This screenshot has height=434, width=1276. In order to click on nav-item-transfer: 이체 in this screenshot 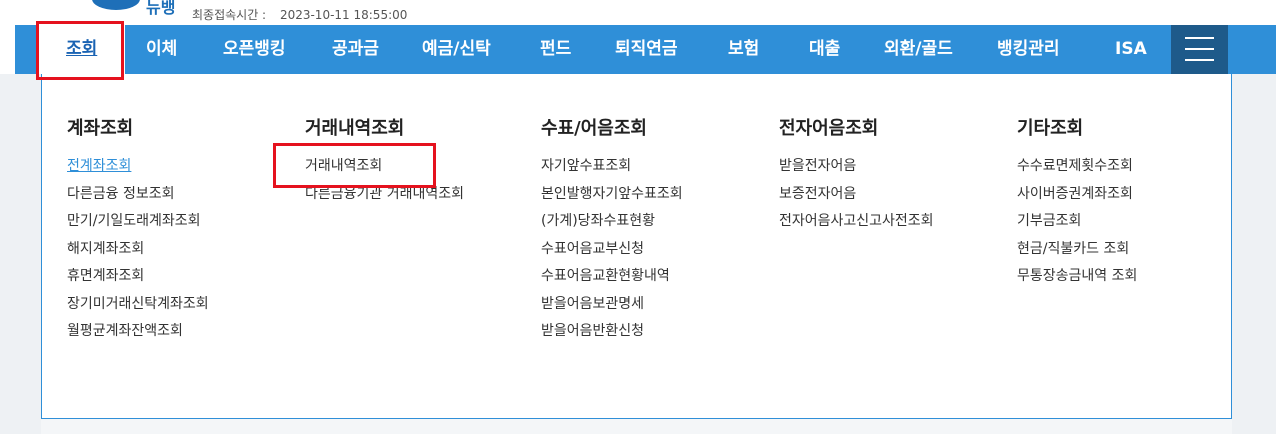, I will do `click(161, 49)`.